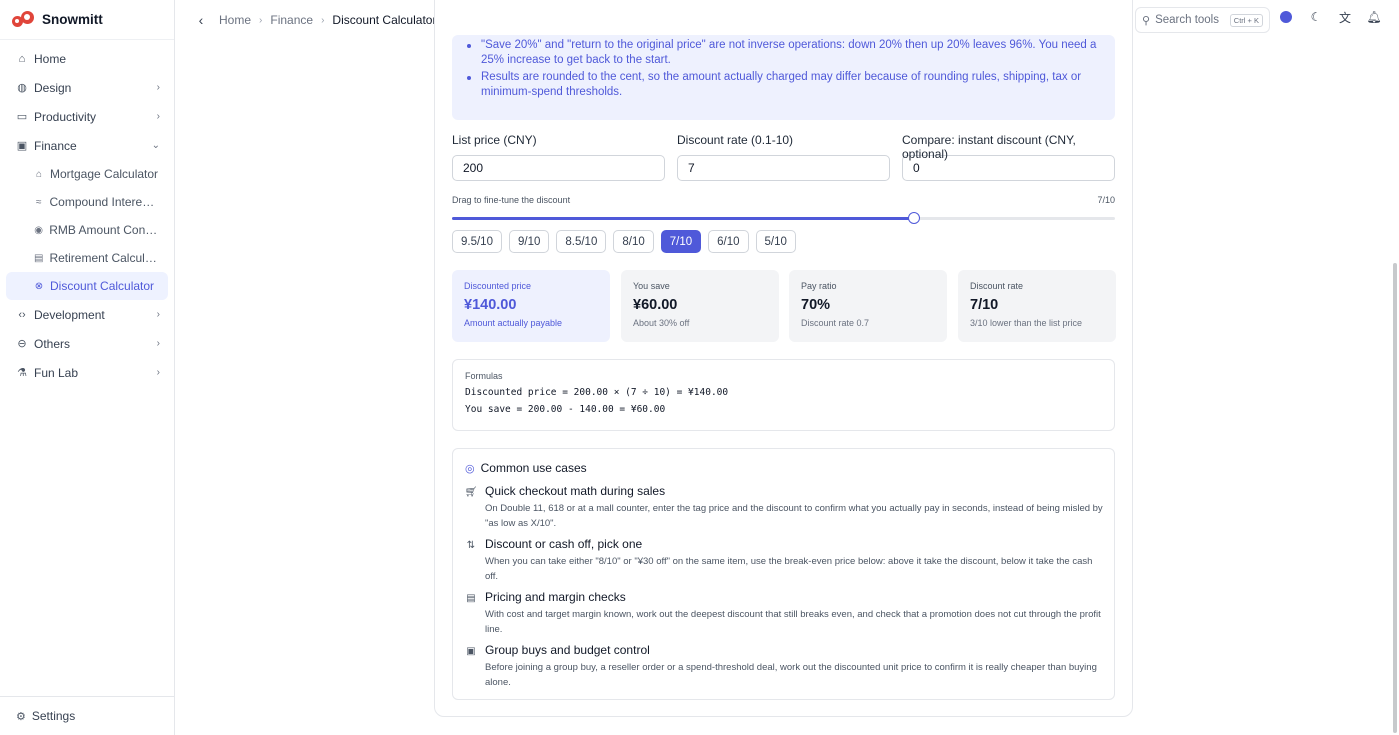  I want to click on sidebar-item-label: Development, so click(69, 314).